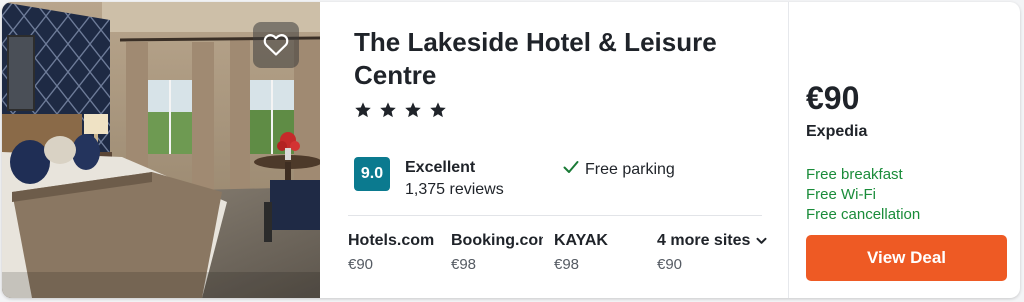  I want to click on amenity-free-parking: Free parking, so click(619, 169).